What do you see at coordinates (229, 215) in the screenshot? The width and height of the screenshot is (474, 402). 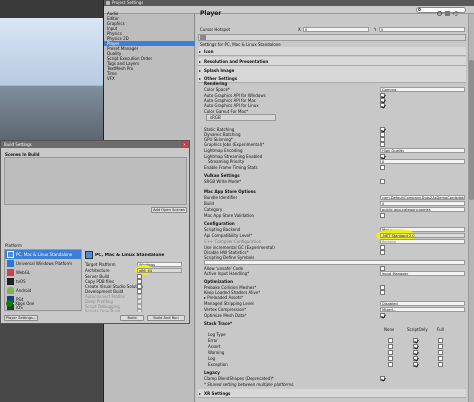 I see `mac-receipt-label: Mac App Store Validation` at bounding box center [229, 215].